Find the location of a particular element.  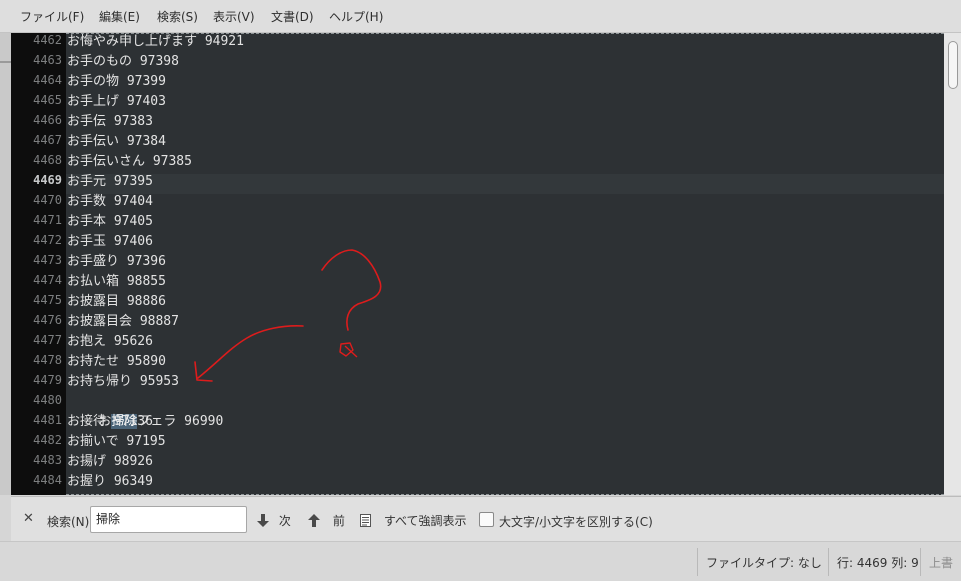

text-line: お払い箱 98855 is located at coordinates (116, 282).